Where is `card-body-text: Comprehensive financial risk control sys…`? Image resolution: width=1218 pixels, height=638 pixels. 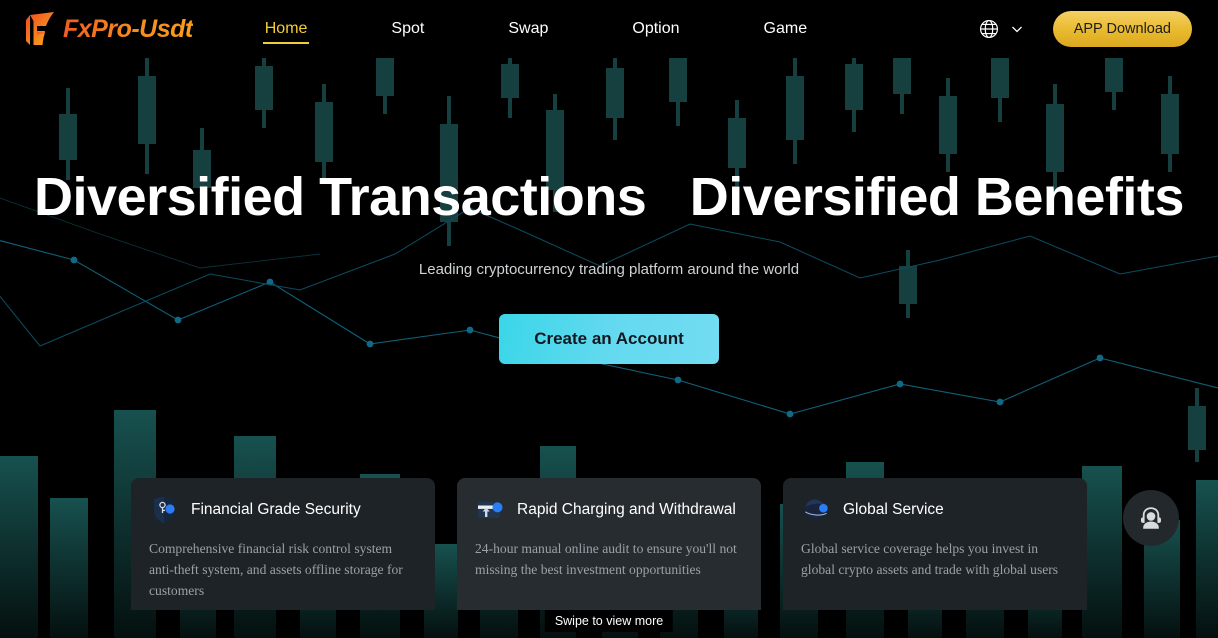
card-body-text: Comprehensive financial risk control sys… is located at coordinates (276, 570).